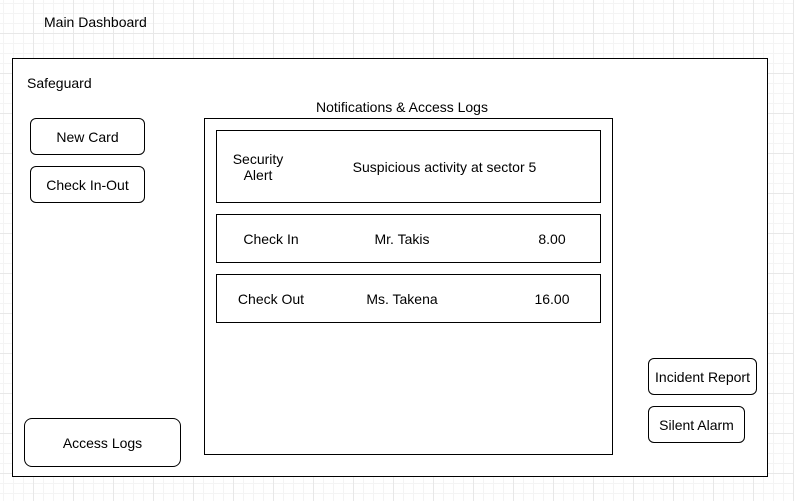  I want to click on log-type: Check Out, so click(271, 299).